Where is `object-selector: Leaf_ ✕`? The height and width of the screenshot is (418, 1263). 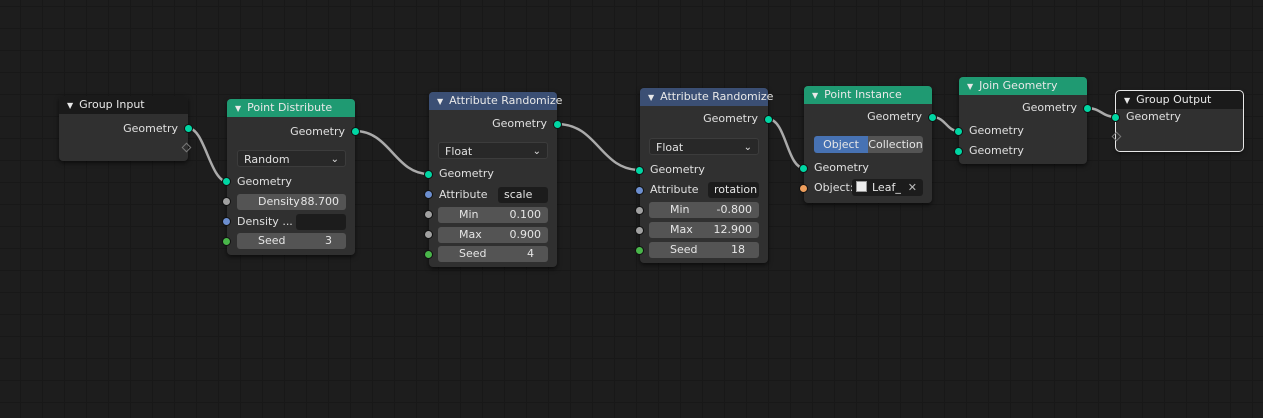 object-selector: Leaf_ ✕ is located at coordinates (887, 187).